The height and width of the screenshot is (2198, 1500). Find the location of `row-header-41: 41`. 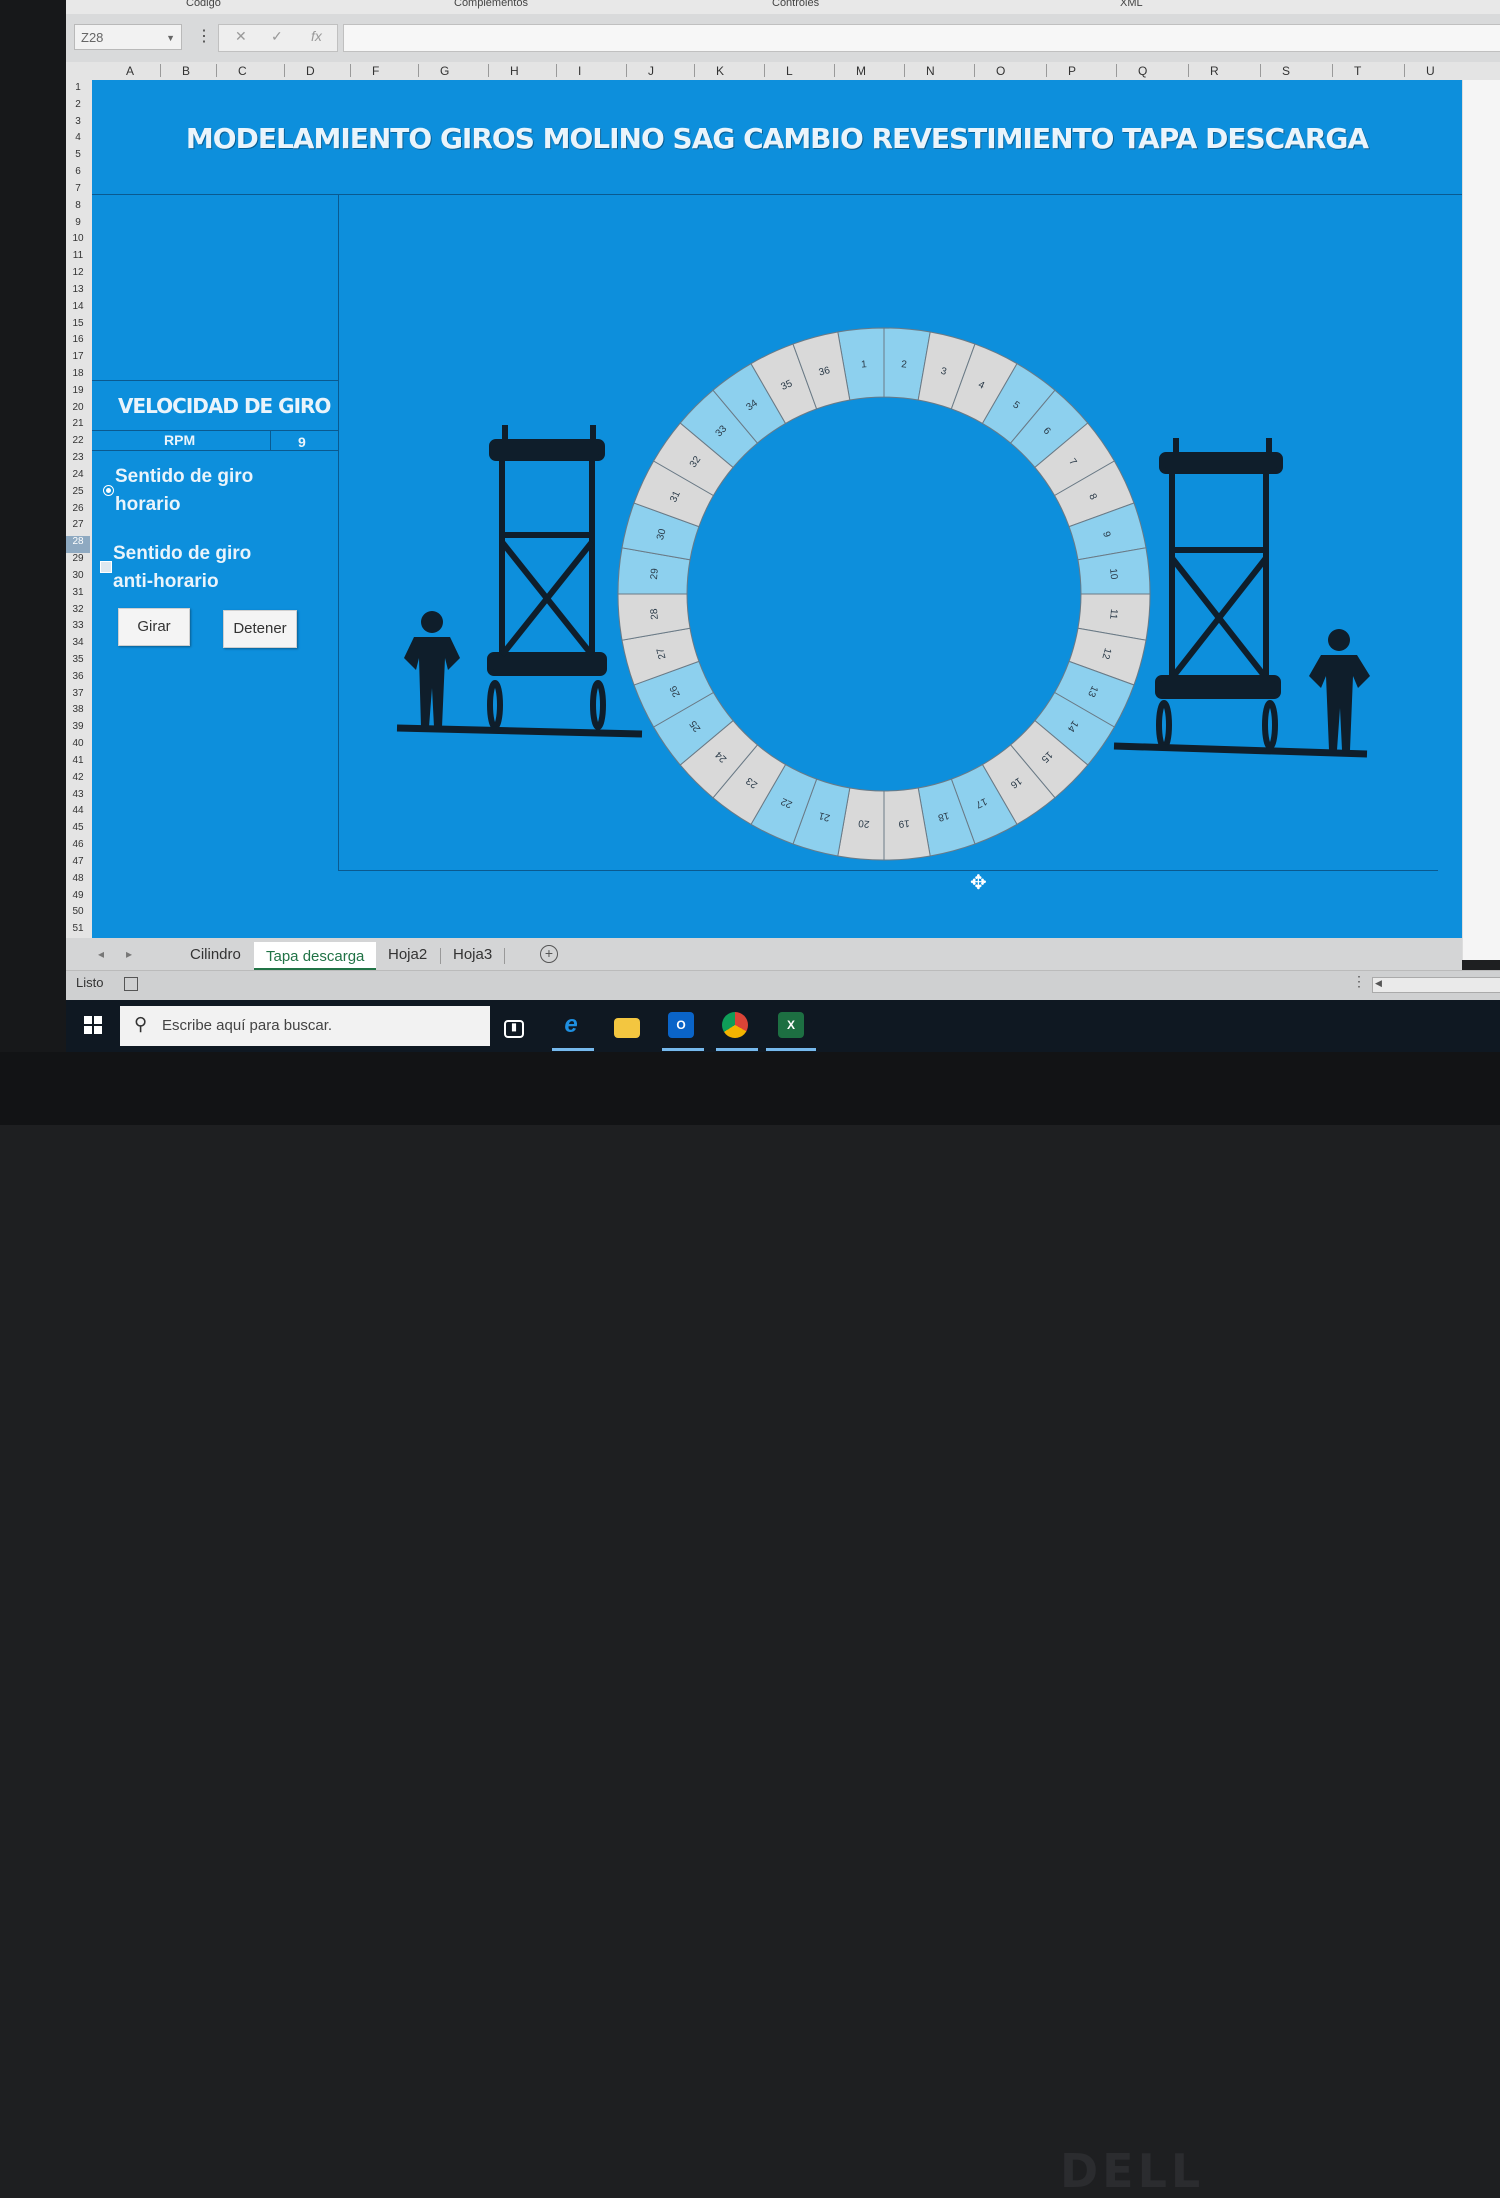

row-header-41: 41 is located at coordinates (78, 763).